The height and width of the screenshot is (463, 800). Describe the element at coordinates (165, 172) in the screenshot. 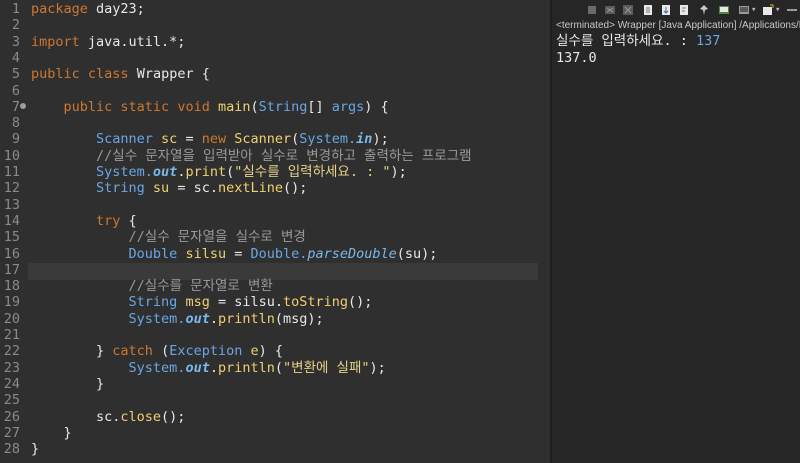

I see `code-token: out` at that location.